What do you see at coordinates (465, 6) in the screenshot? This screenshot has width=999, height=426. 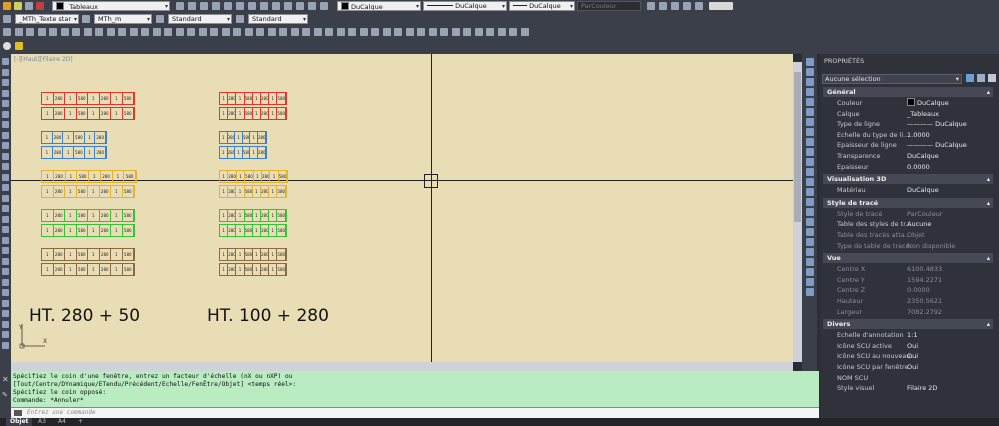 I see `linetype-combo: DuCalque ▾` at bounding box center [465, 6].